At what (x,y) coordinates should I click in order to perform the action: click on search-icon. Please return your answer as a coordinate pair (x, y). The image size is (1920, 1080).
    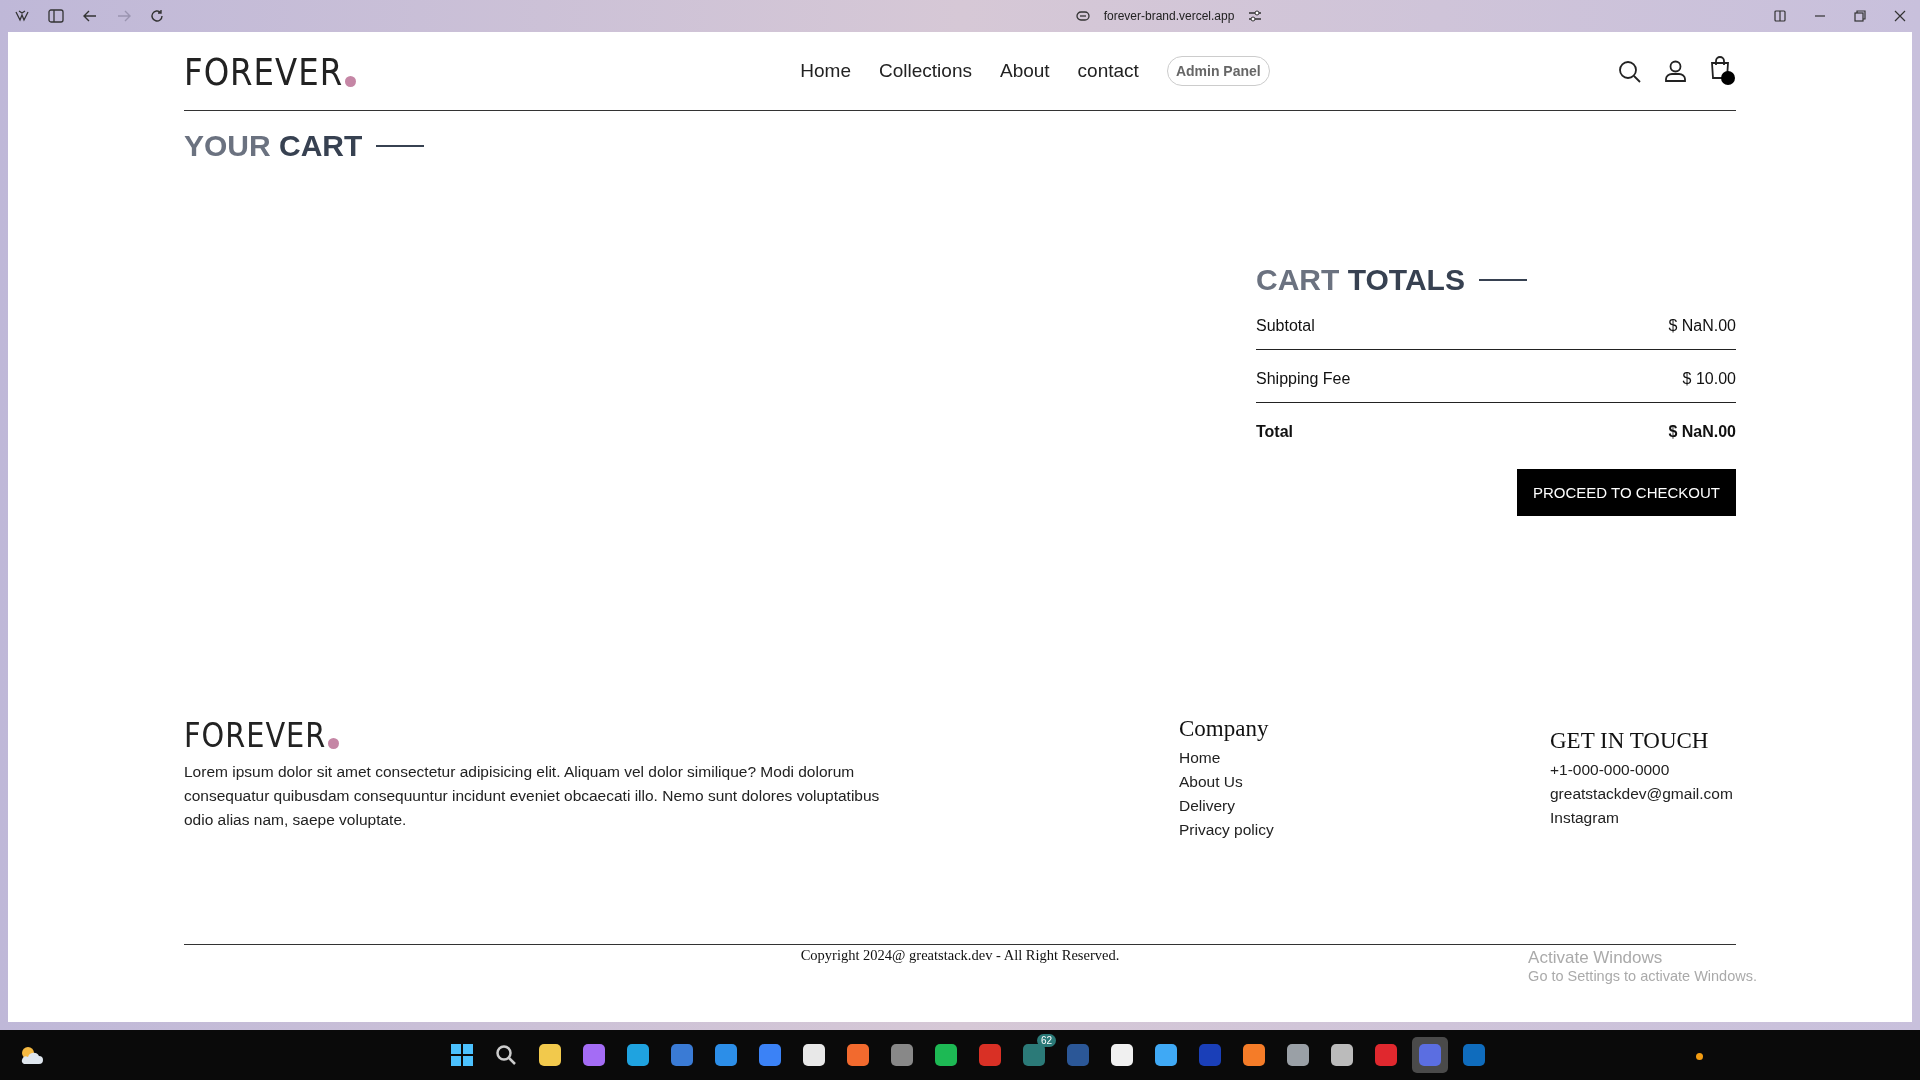
    Looking at the image, I should click on (1629, 71).